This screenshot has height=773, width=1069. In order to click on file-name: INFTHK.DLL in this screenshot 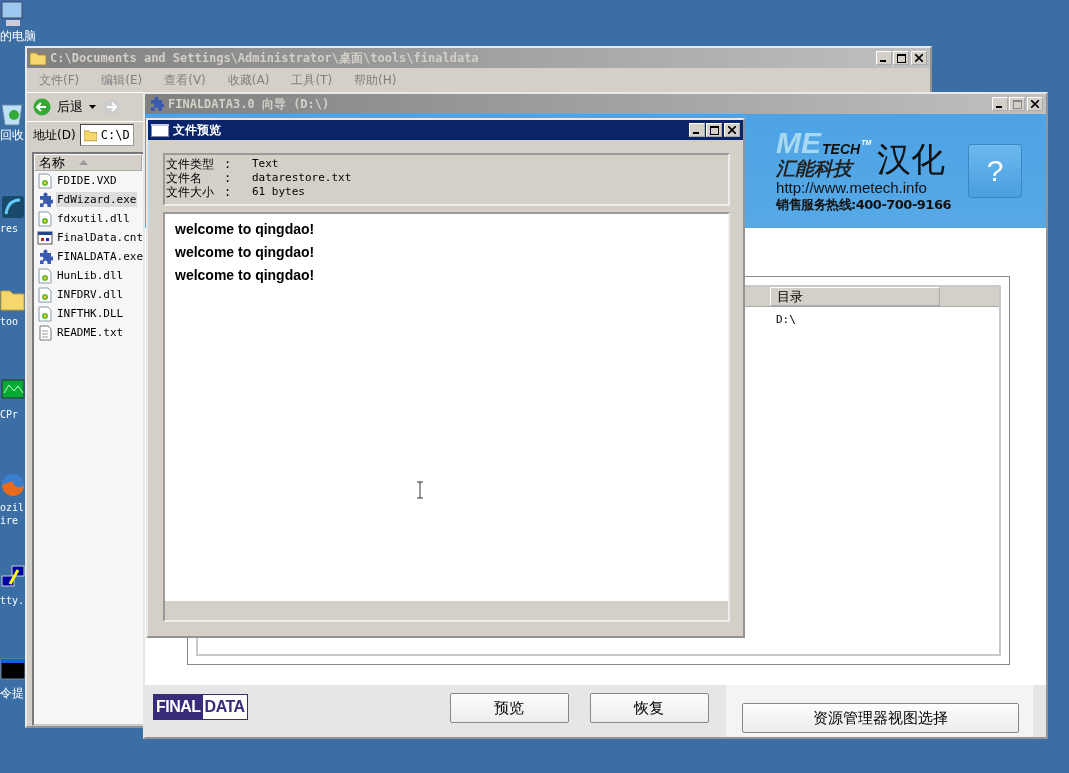, I will do `click(90, 313)`.